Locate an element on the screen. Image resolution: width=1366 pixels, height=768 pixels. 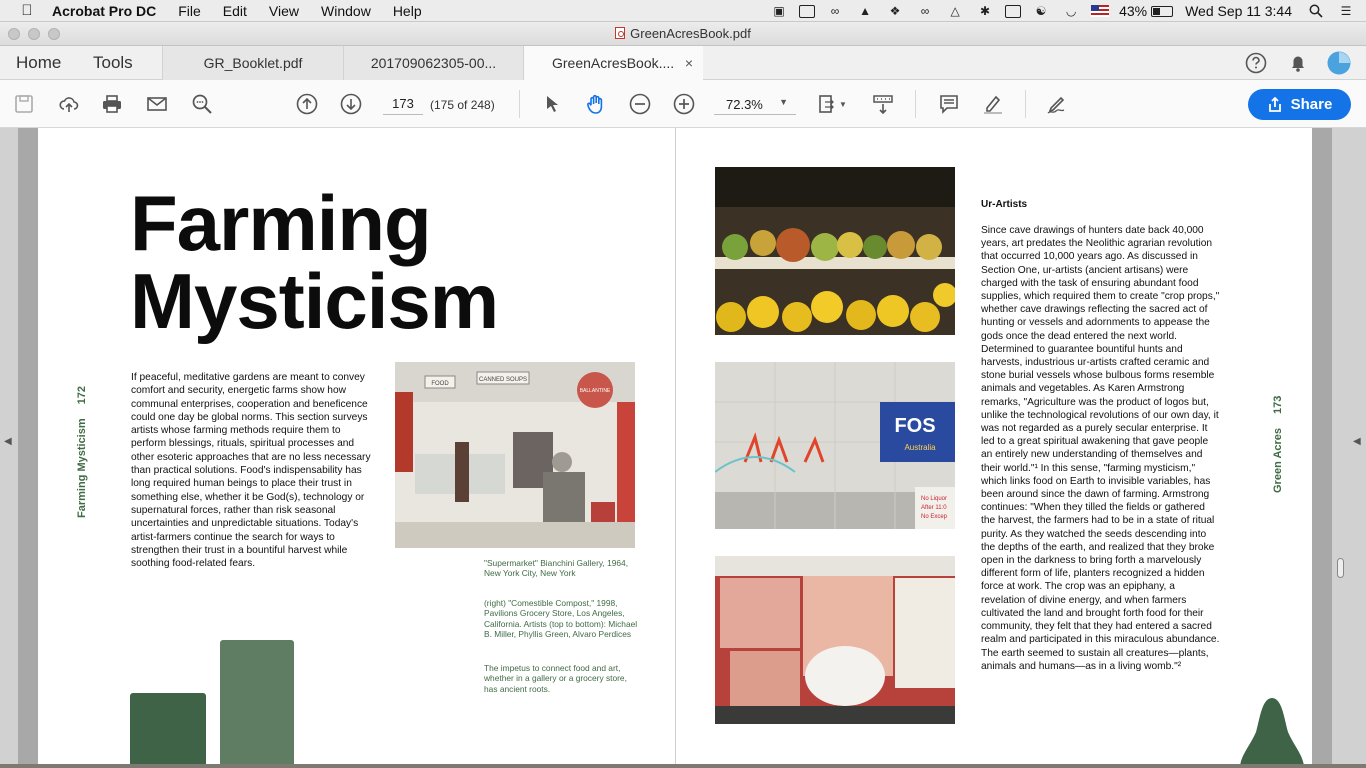
page-fit-icon is located at coordinates (827, 104).